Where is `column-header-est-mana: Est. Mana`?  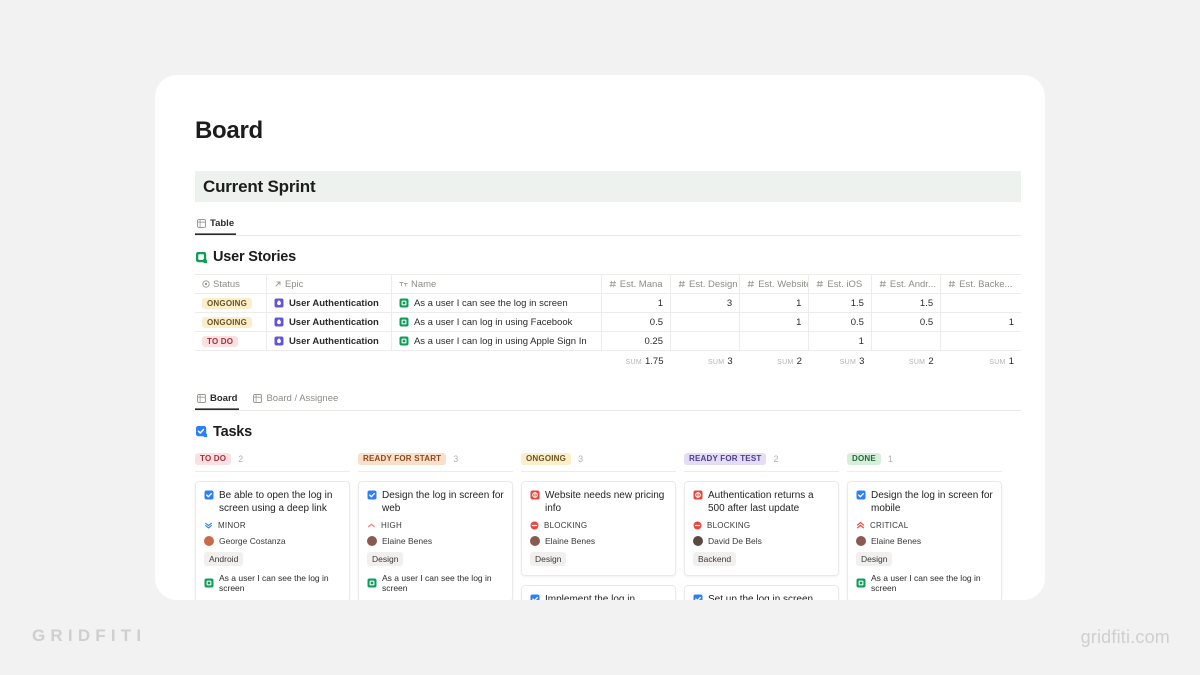 column-header-est-mana: Est. Mana is located at coordinates (636, 284).